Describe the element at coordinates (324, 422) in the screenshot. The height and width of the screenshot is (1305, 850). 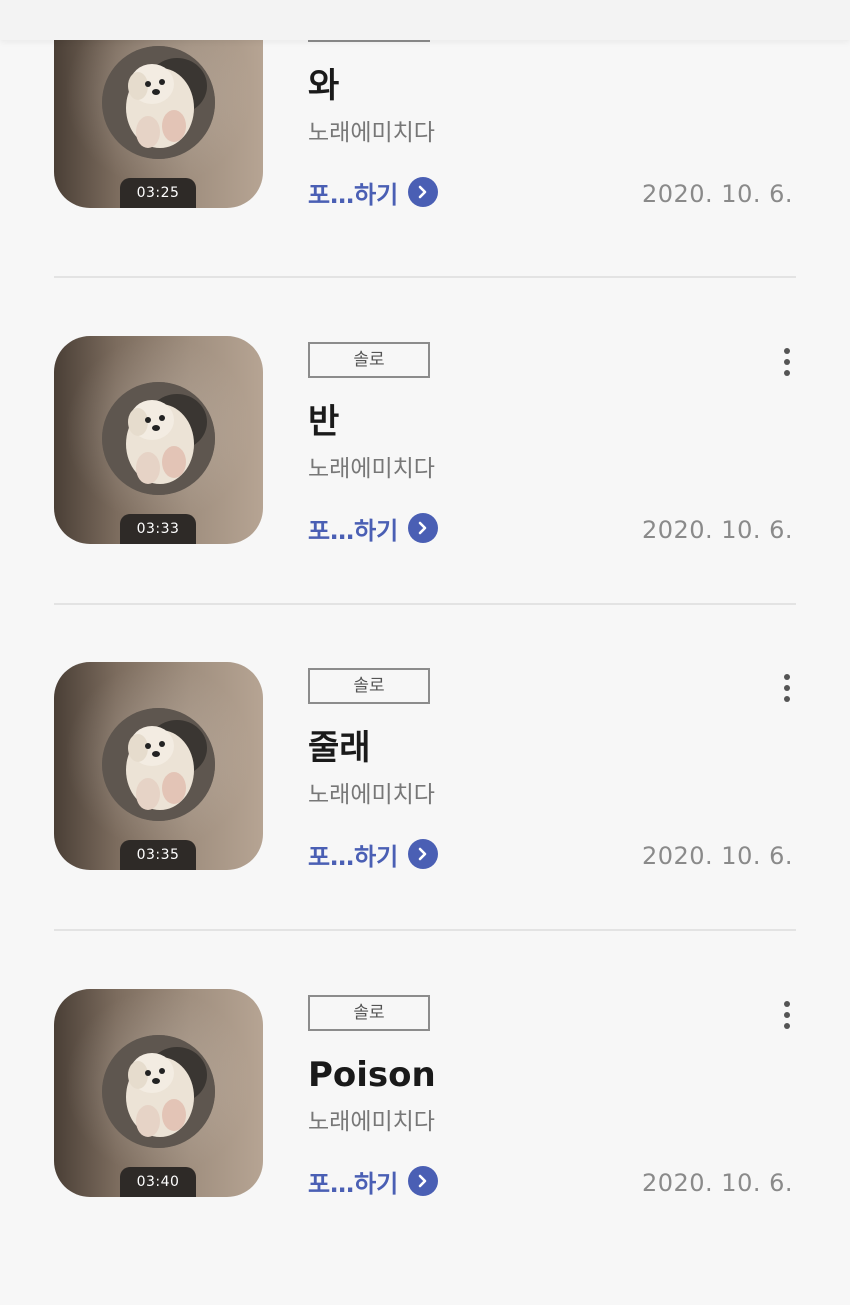
I see `song-title: 반` at that location.